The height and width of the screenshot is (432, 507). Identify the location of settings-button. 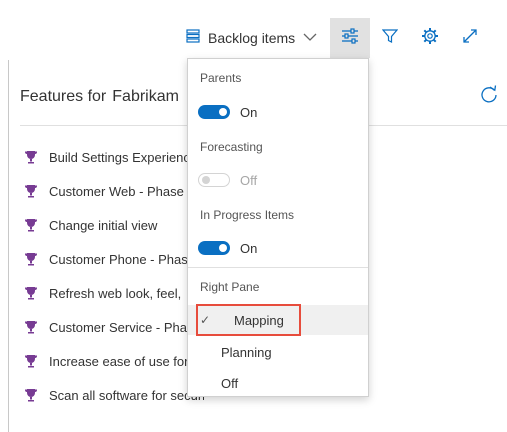
(430, 38).